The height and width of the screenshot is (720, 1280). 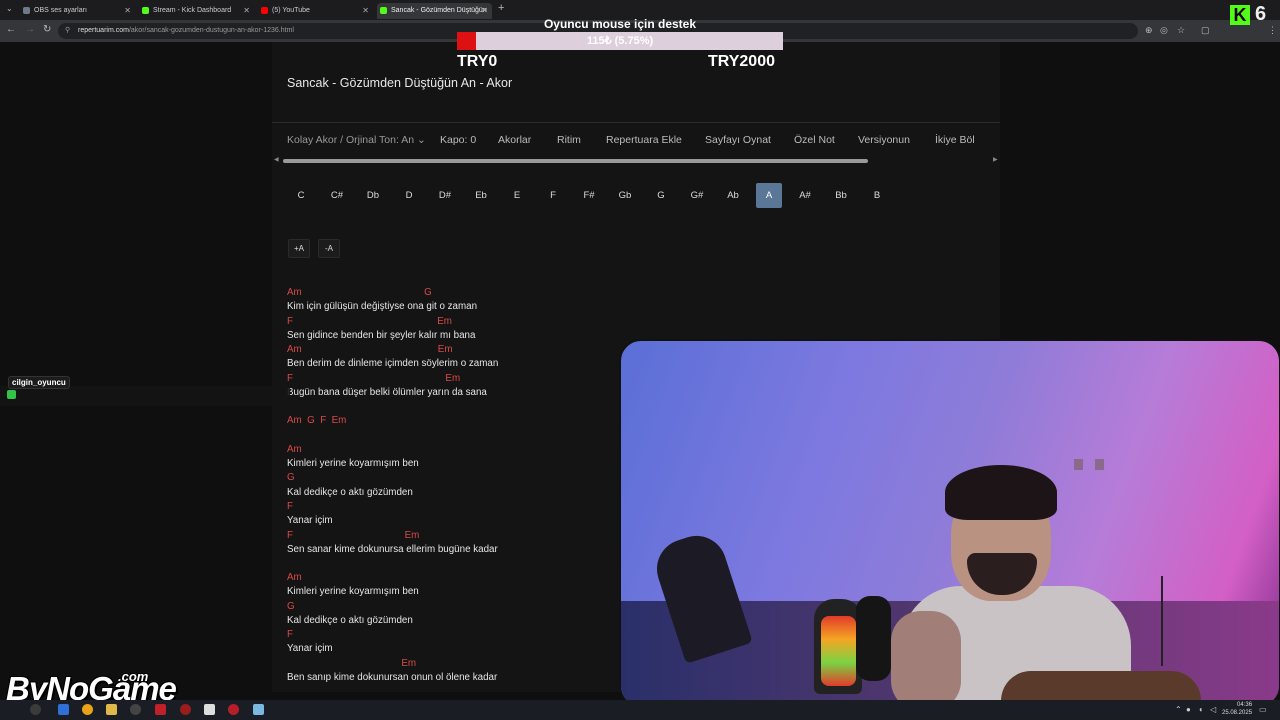 What do you see at coordinates (1272, 30) in the screenshot?
I see `menu-icon: ⋮` at bounding box center [1272, 30].